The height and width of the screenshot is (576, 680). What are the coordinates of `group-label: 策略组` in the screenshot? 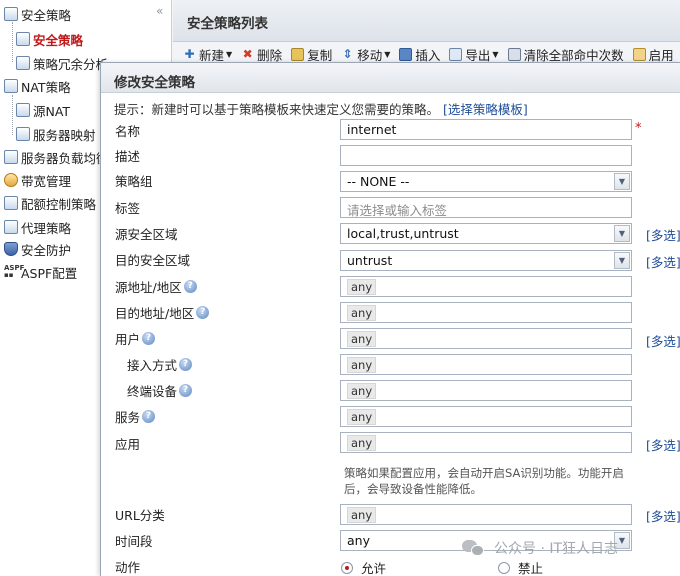 It's located at (134, 180).